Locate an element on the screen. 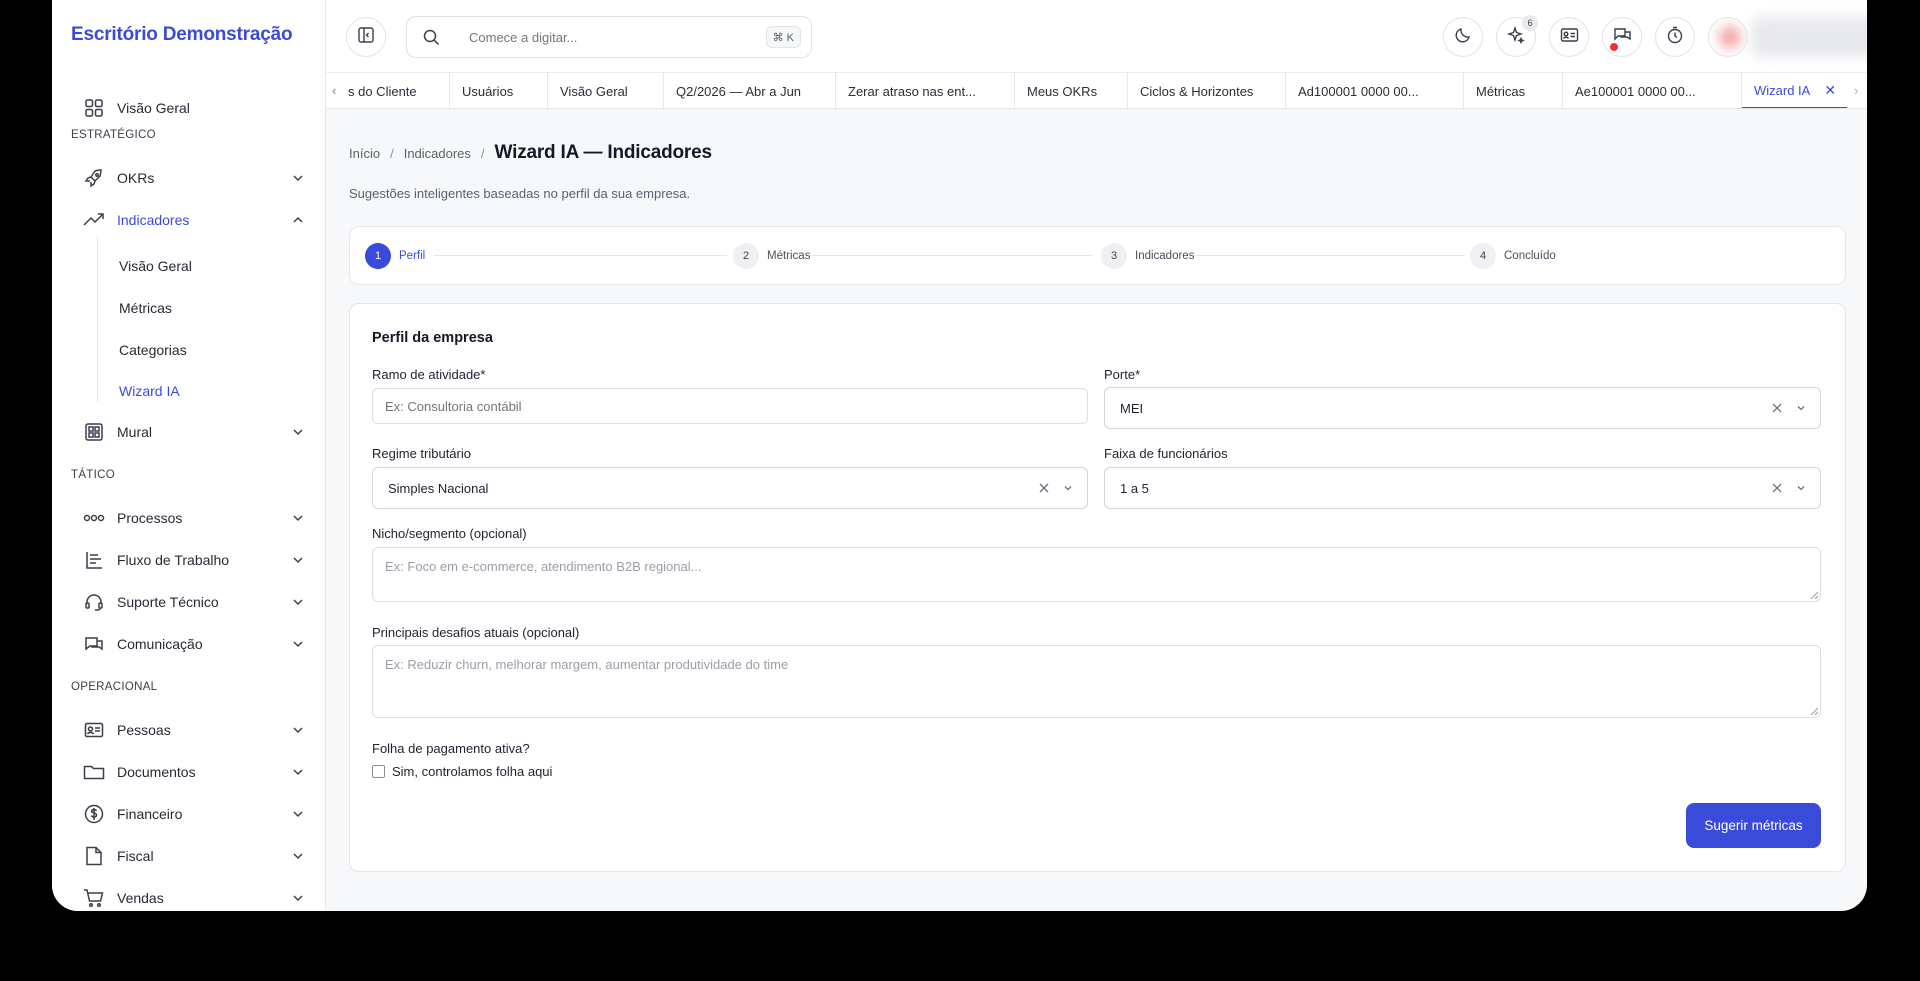 Image resolution: width=1920 pixels, height=981 pixels. faixa-label: Faixa de funcionários is located at coordinates (1166, 453).